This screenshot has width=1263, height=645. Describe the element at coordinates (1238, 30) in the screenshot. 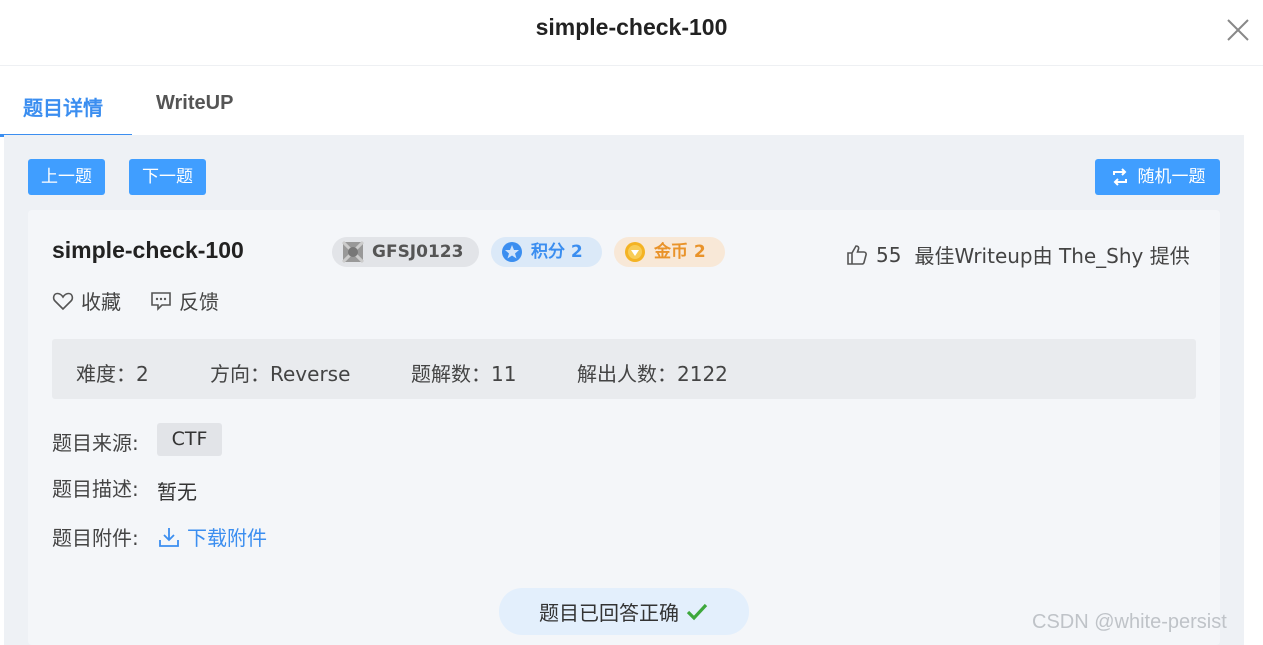

I see `close-icon` at that location.